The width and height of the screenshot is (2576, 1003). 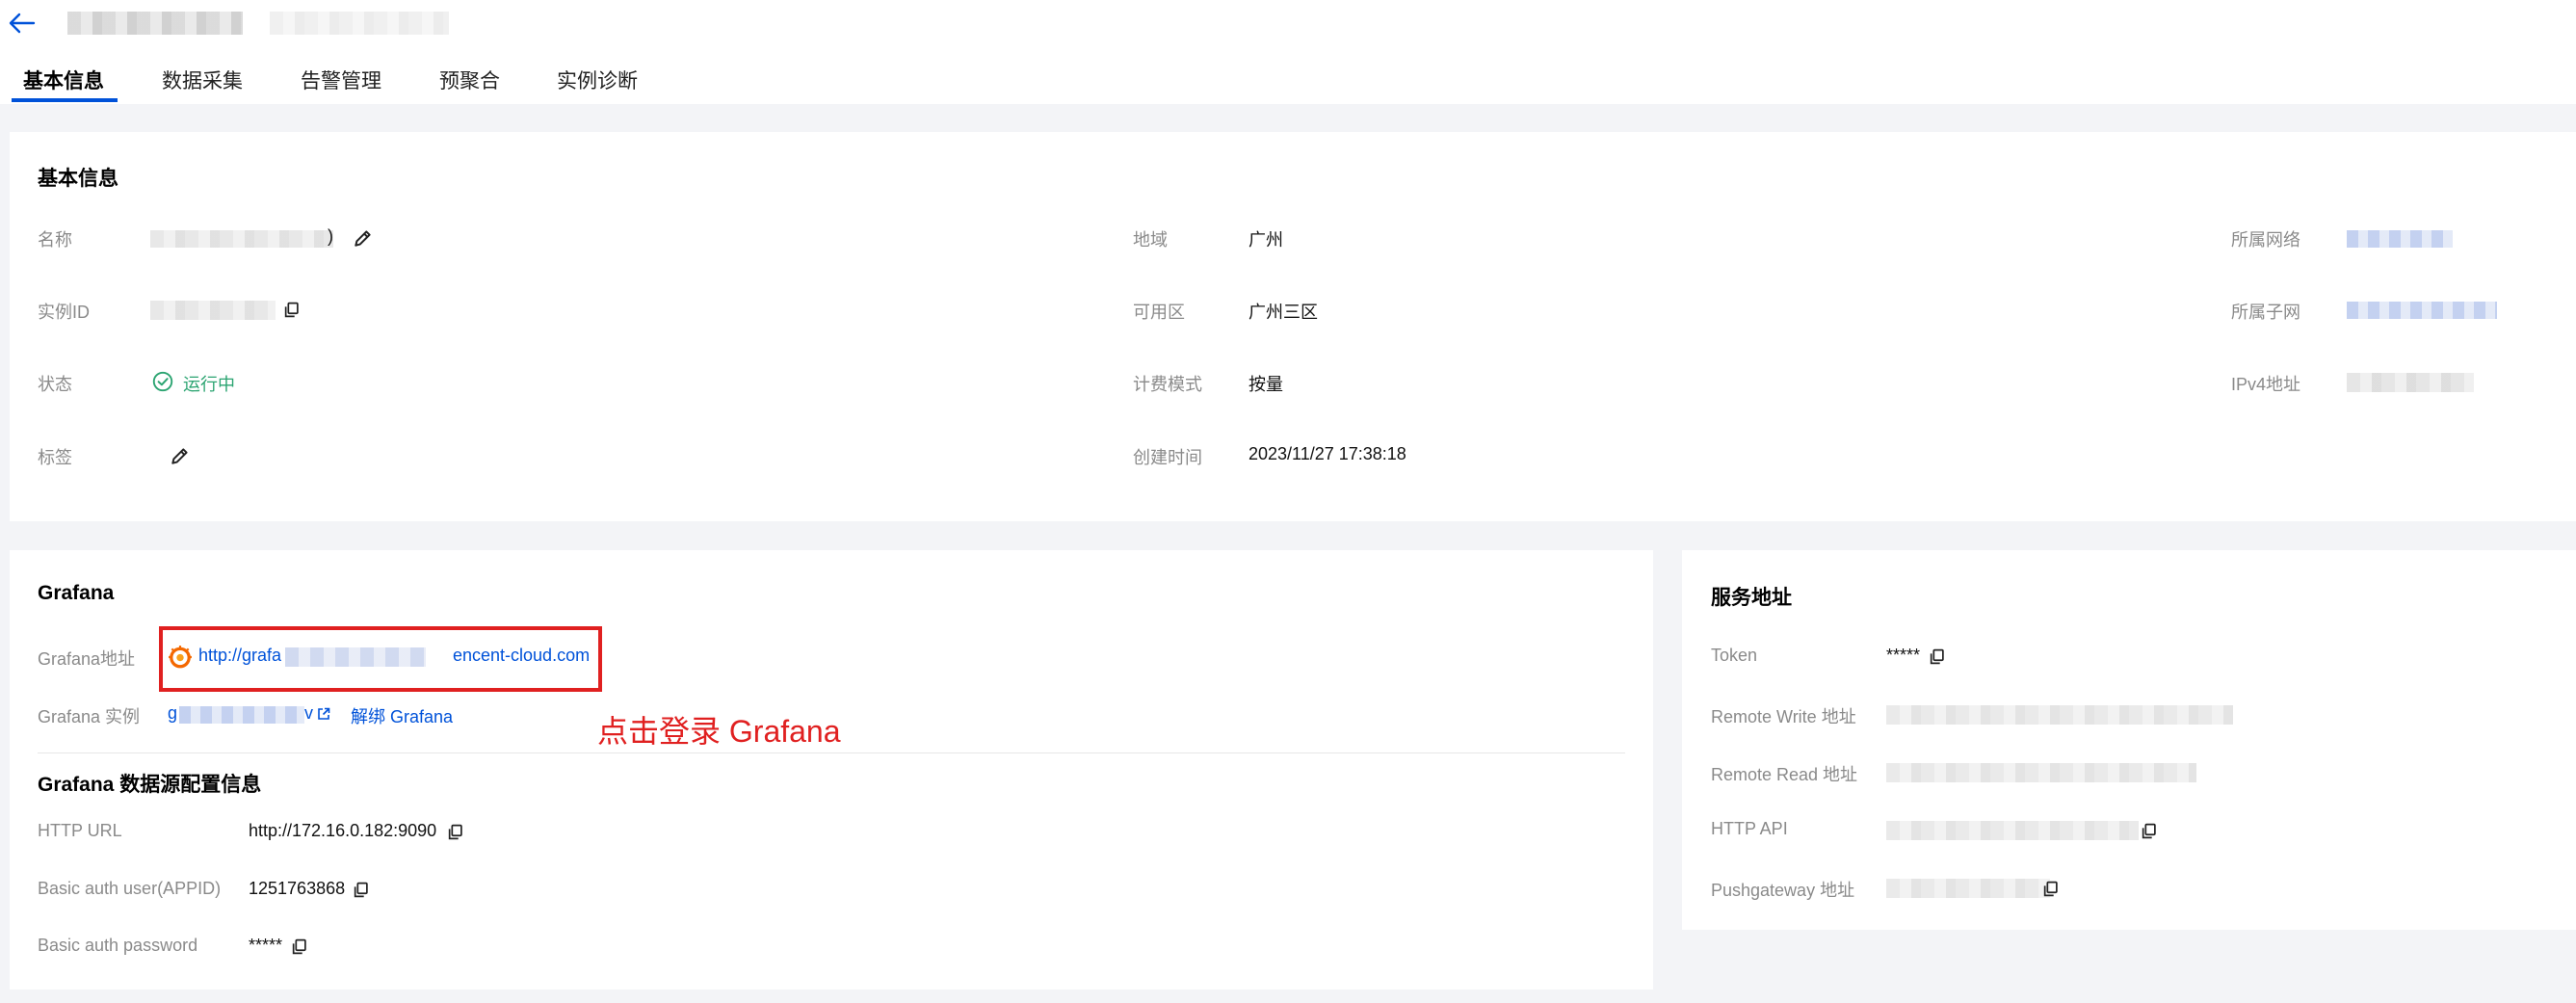 What do you see at coordinates (1937, 657) in the screenshot?
I see `copy-token-icon` at bounding box center [1937, 657].